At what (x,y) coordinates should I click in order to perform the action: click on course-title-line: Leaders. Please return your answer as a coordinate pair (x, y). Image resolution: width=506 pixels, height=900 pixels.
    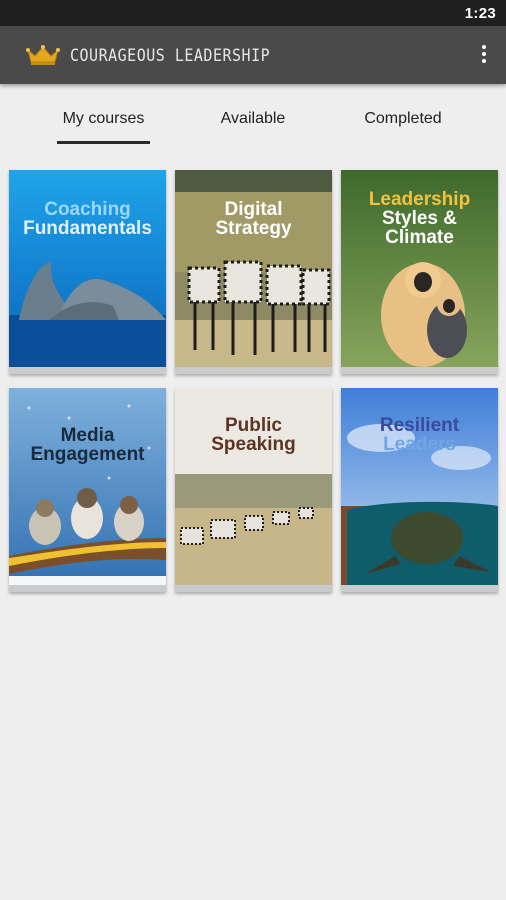
    Looking at the image, I should click on (419, 444).